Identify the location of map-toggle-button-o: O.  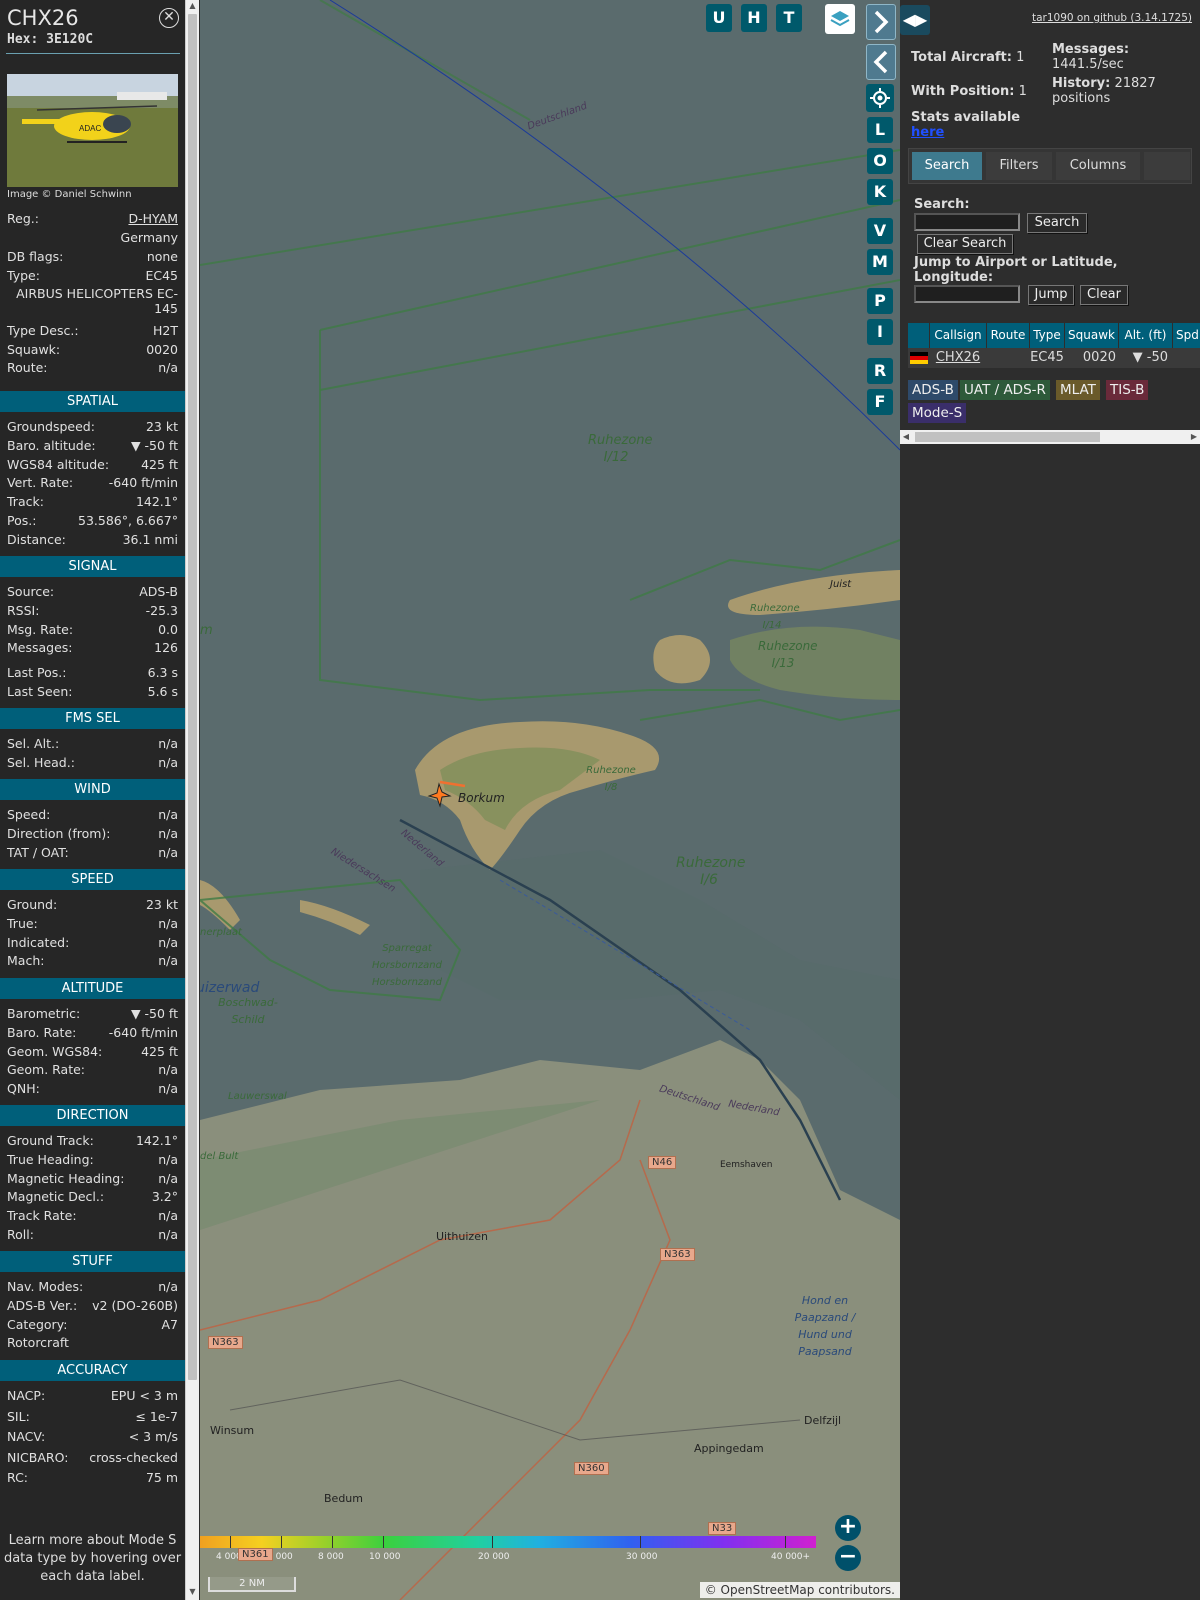
(880, 161).